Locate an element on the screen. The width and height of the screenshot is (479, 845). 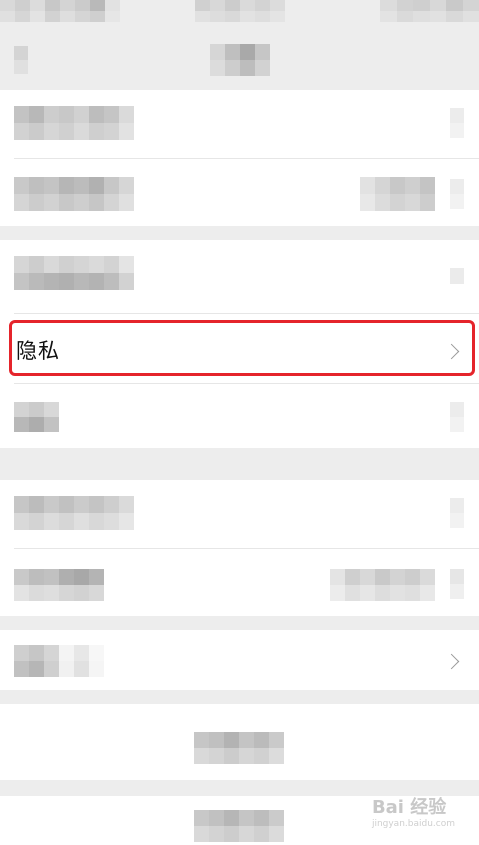
nav-bar is located at coordinates (239, 60).